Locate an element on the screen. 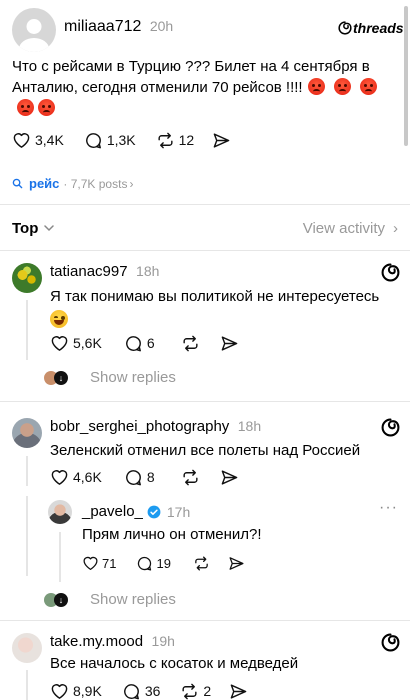 The height and width of the screenshot is (700, 410). comment-count: 1,3K is located at coordinates (121, 140).